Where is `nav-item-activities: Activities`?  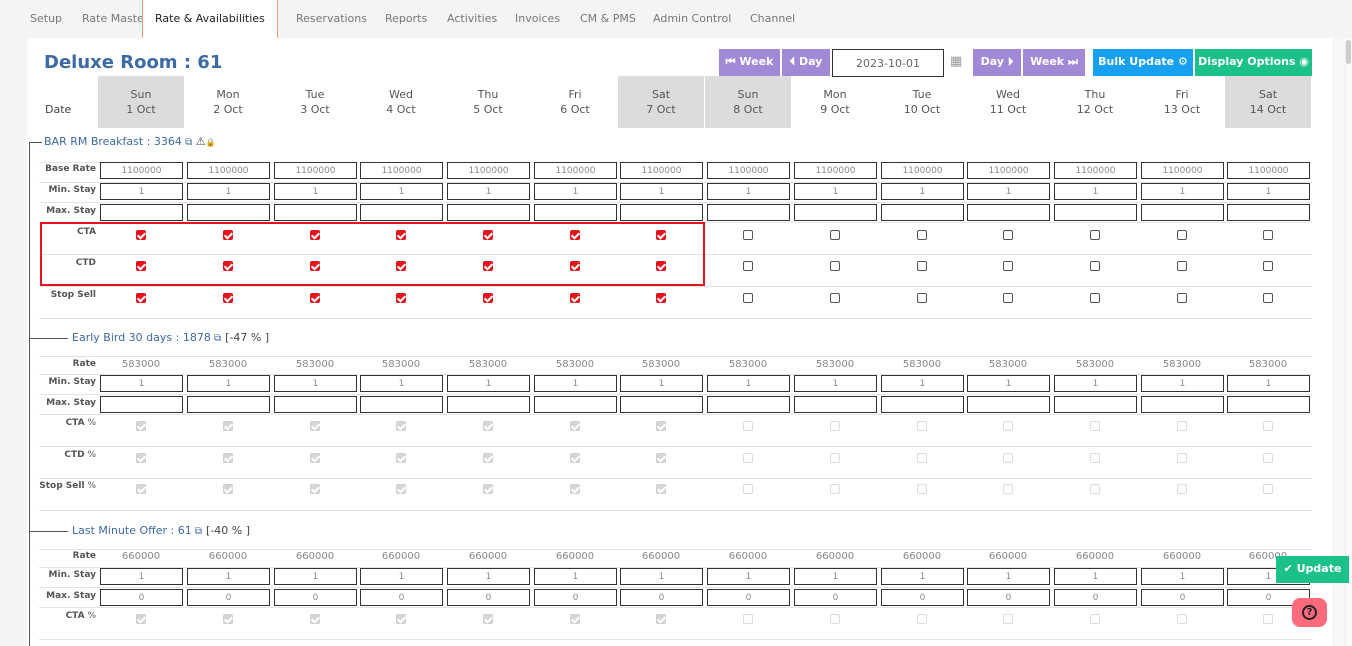 nav-item-activities: Activities is located at coordinates (472, 19).